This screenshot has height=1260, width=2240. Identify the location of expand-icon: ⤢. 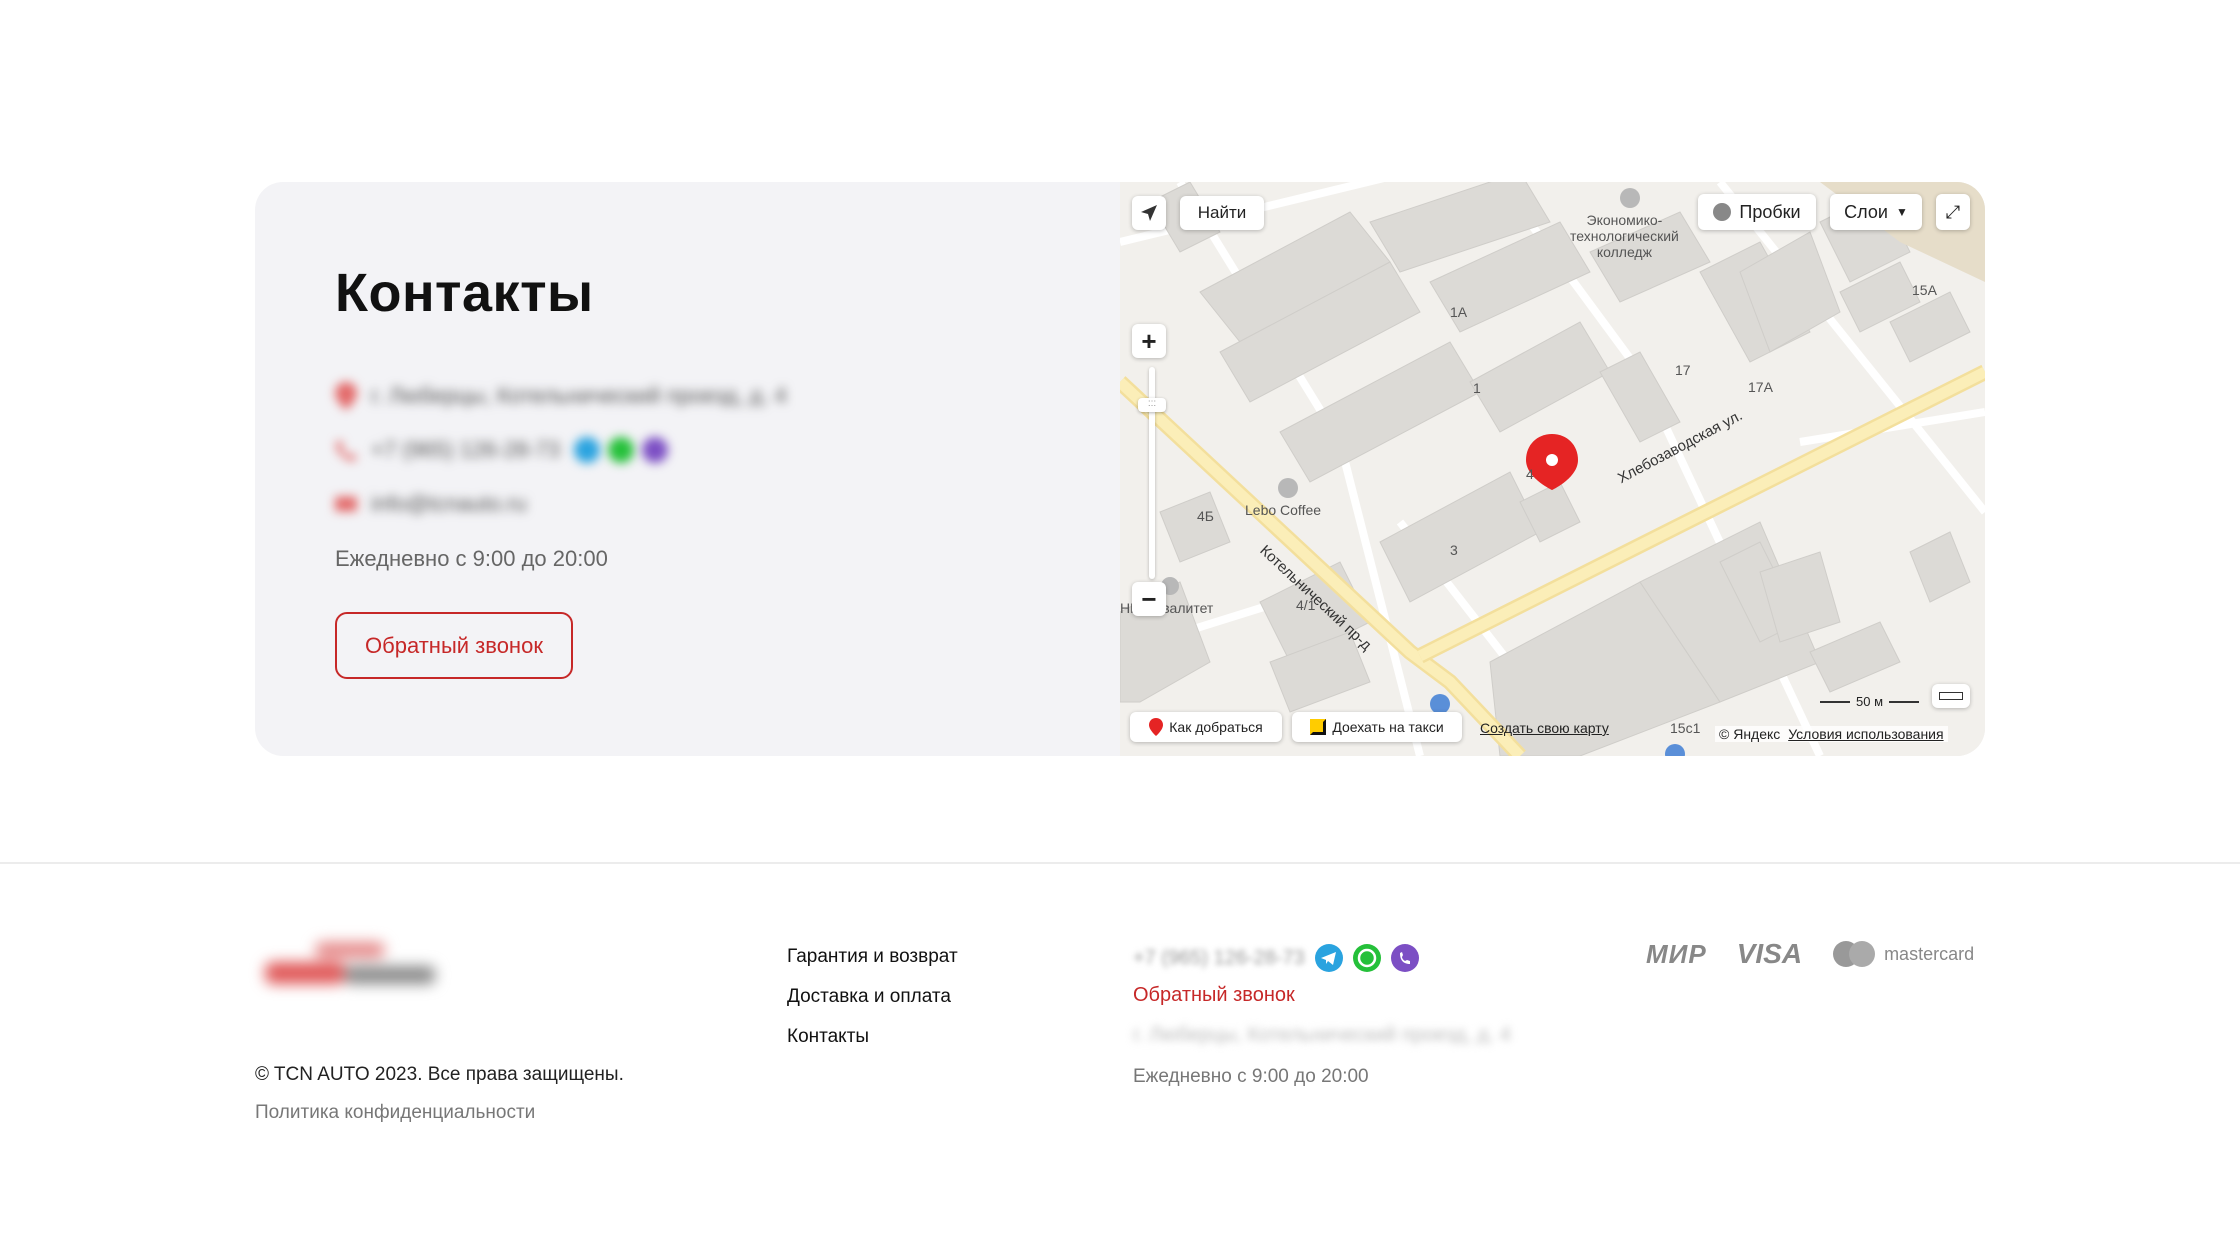
(1953, 211).